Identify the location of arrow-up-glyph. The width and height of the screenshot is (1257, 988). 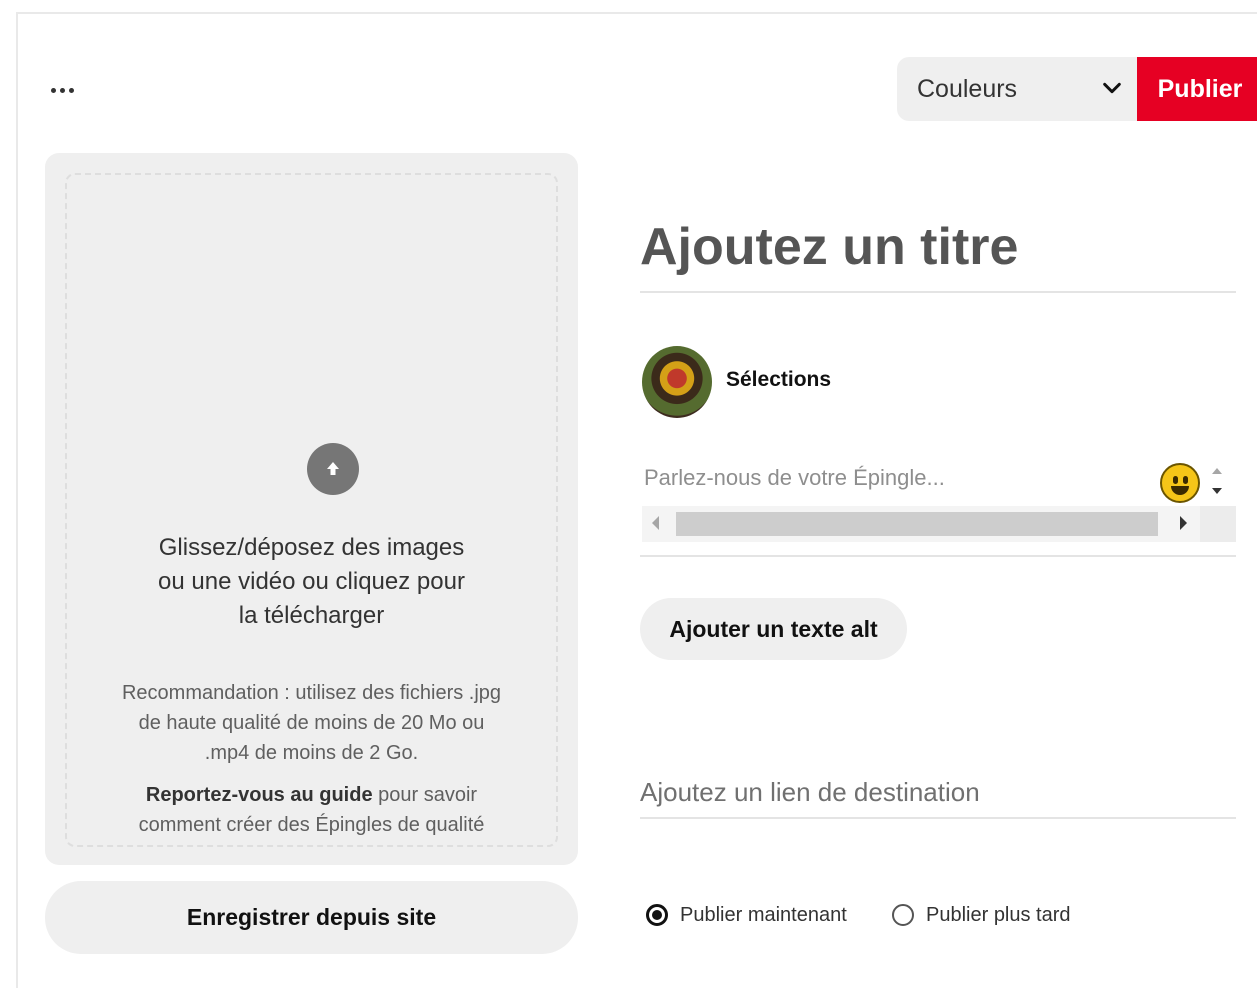
(333, 468).